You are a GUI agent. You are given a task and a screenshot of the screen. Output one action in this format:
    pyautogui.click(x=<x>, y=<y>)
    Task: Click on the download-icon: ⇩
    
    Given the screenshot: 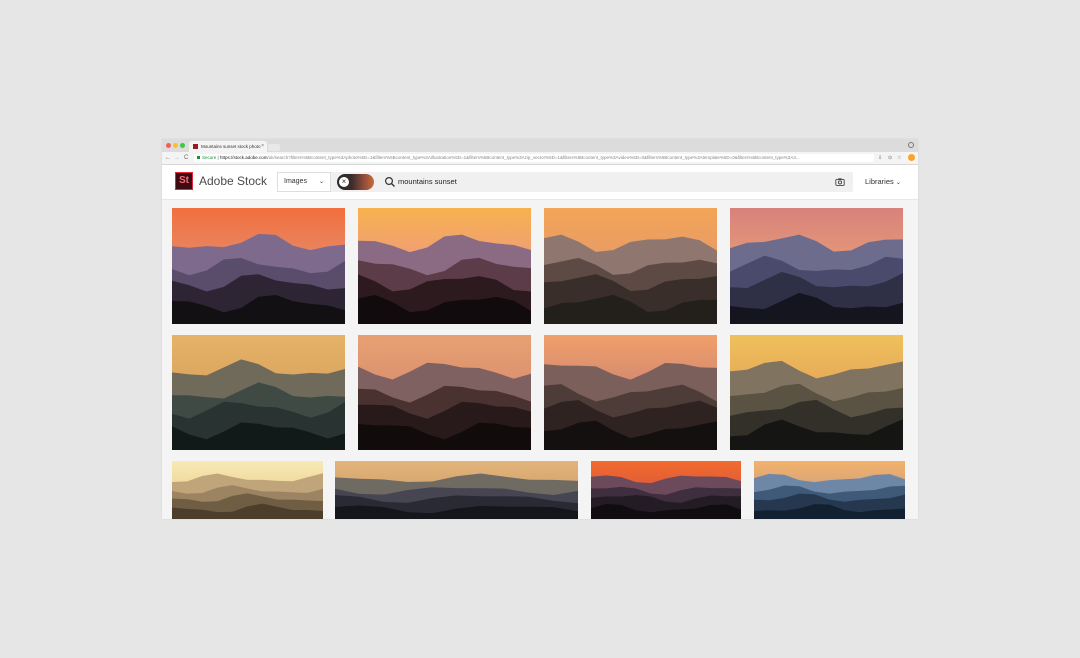 What is the action you would take?
    pyautogui.click(x=880, y=158)
    